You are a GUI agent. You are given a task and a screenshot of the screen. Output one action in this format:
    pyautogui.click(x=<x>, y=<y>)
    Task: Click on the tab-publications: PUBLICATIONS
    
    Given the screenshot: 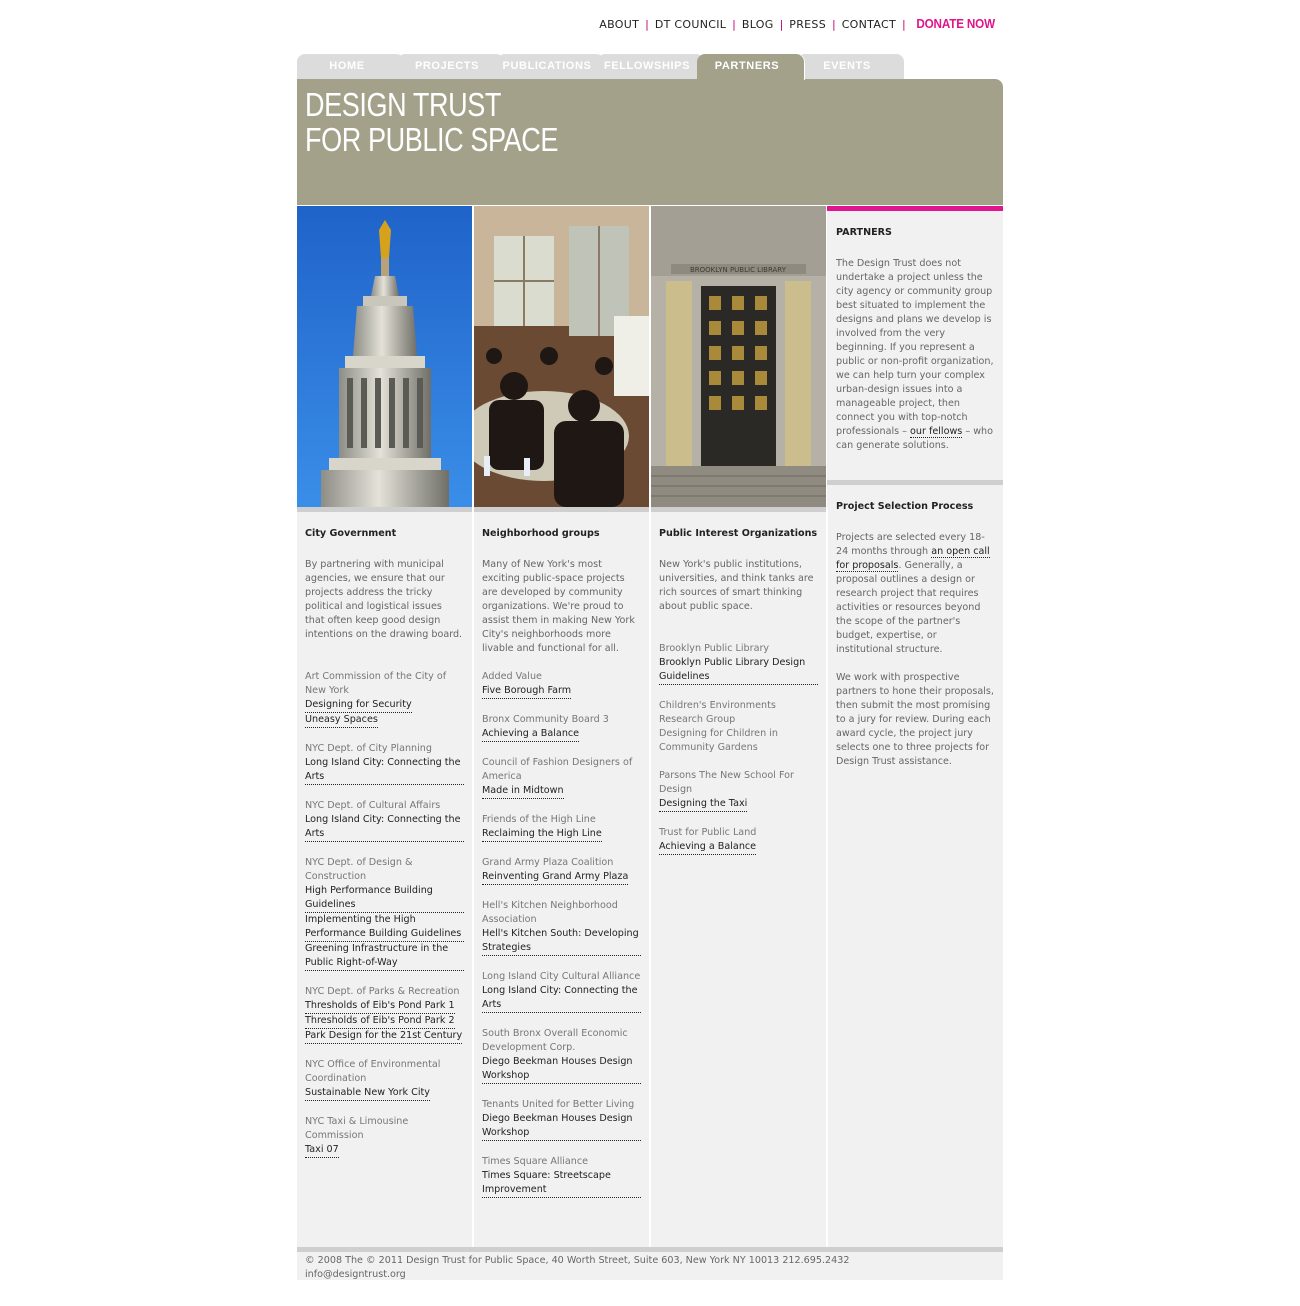 What is the action you would take?
    pyautogui.click(x=551, y=67)
    